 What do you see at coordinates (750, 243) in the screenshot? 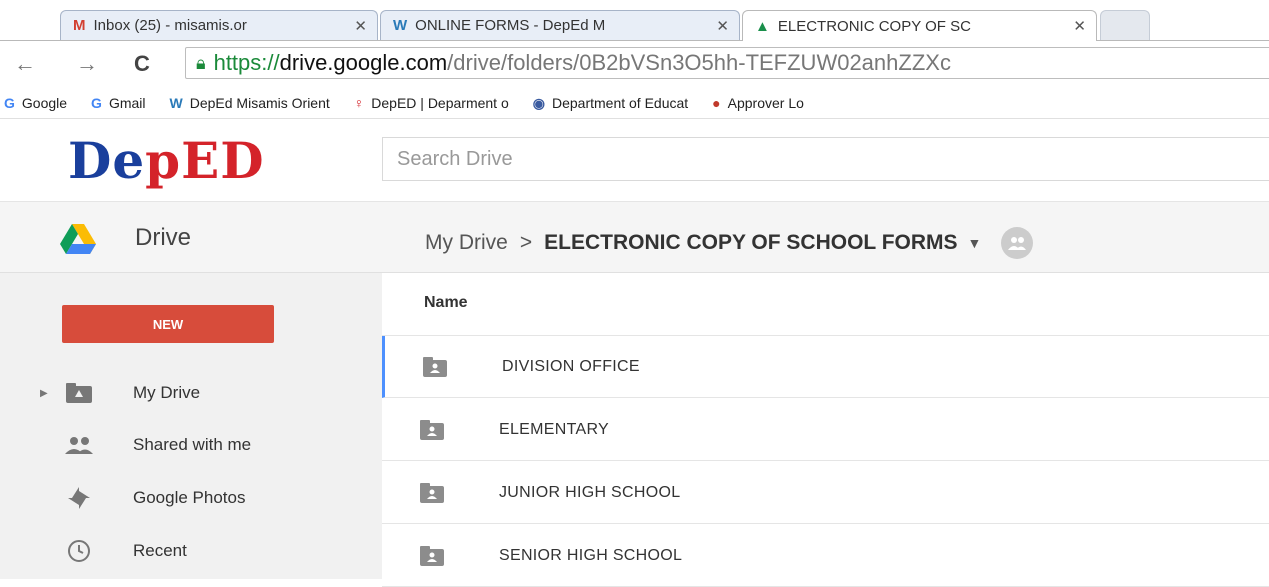
I see `breadcrumb-current-folder: ELECTRONIC COPY OF SCHOOL FORMS` at bounding box center [750, 243].